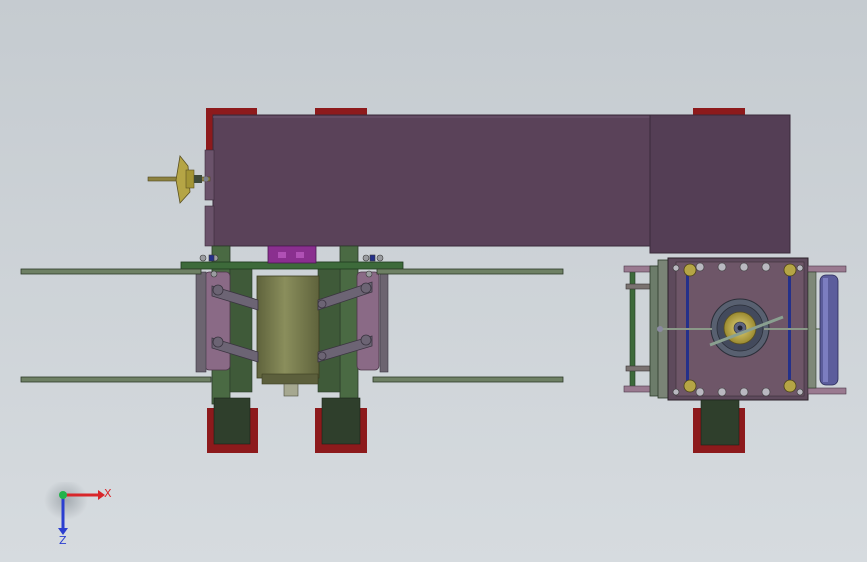 The image size is (867, 562). What do you see at coordinates (829, 330) in the screenshot?
I see `blue-roller` at bounding box center [829, 330].